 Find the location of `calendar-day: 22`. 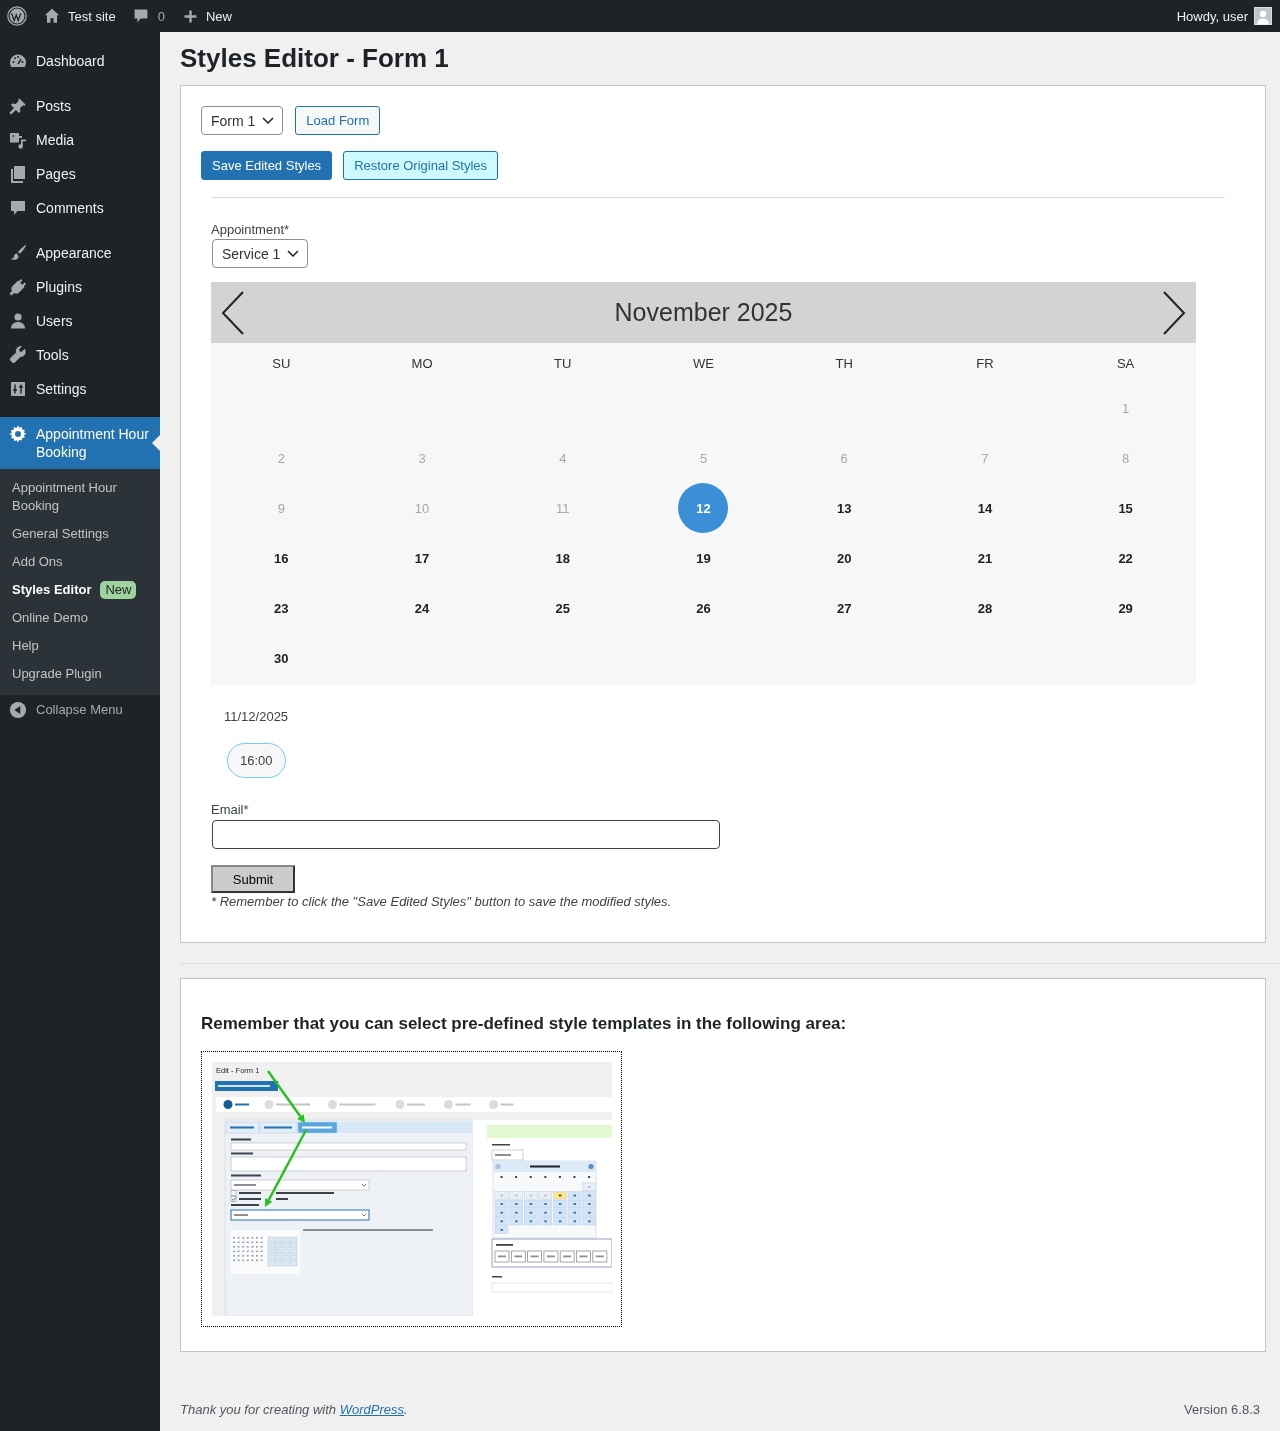

calendar-day: 22 is located at coordinates (1125, 558).